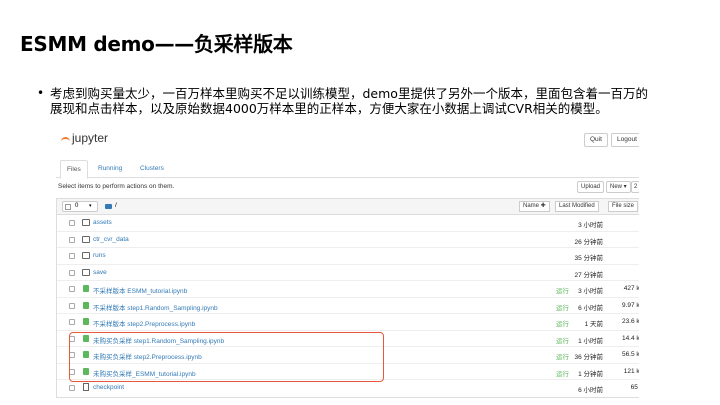 The image size is (720, 405). What do you see at coordinates (588, 275) in the screenshot?
I see `last-modified: 27 分钟前` at bounding box center [588, 275].